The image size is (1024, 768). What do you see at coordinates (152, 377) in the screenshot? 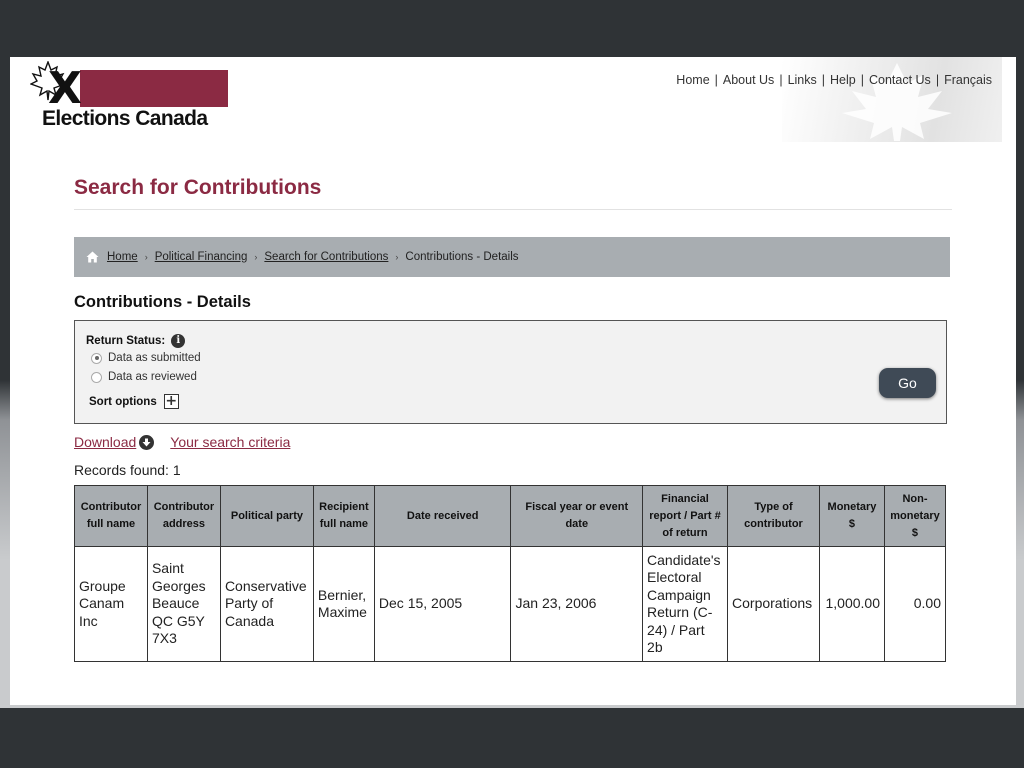
I see `radio-label: Data as reviewed` at bounding box center [152, 377].